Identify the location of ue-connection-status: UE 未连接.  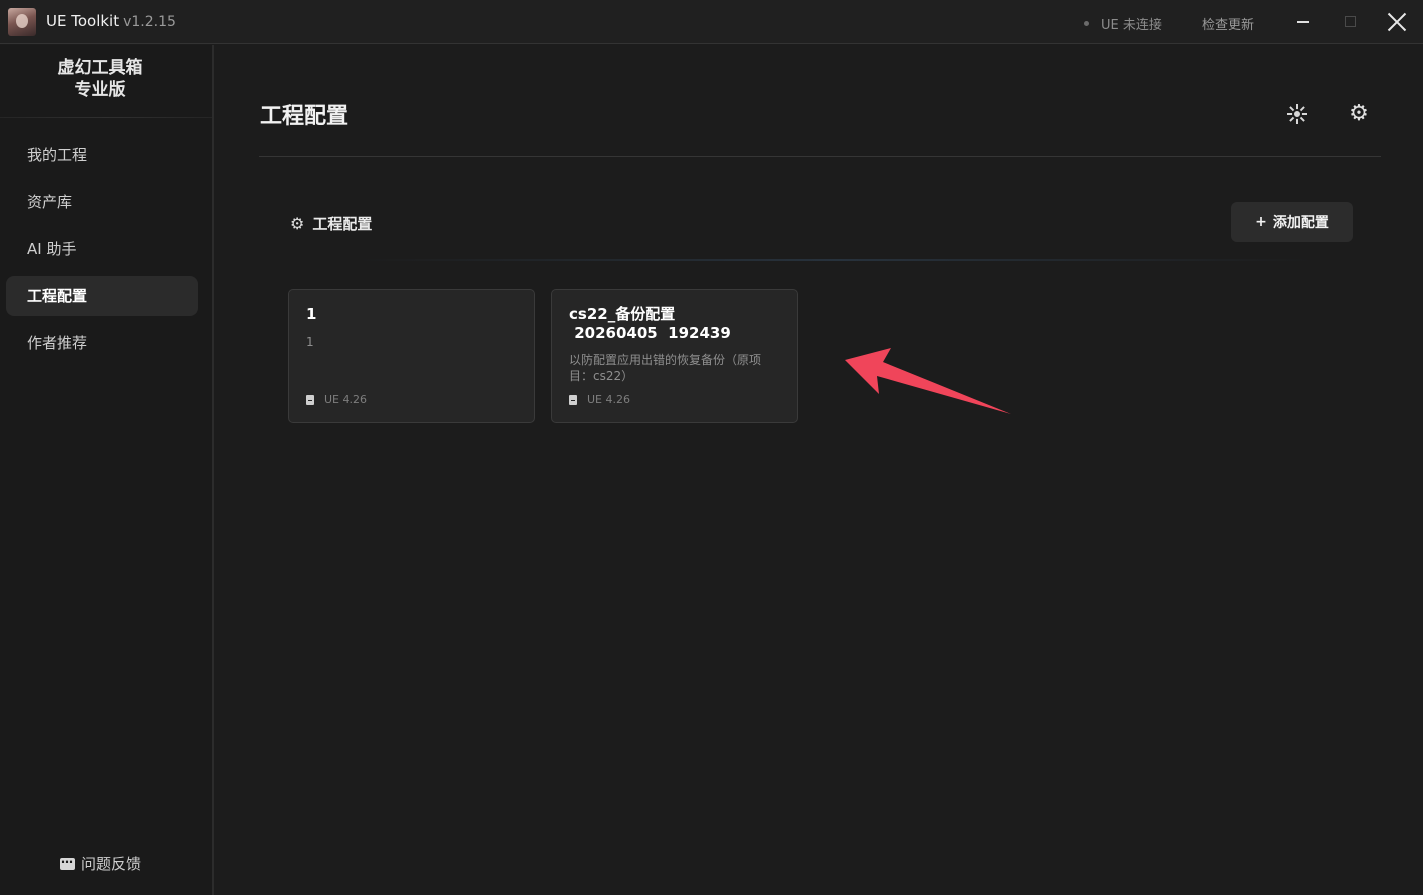
(1123, 23).